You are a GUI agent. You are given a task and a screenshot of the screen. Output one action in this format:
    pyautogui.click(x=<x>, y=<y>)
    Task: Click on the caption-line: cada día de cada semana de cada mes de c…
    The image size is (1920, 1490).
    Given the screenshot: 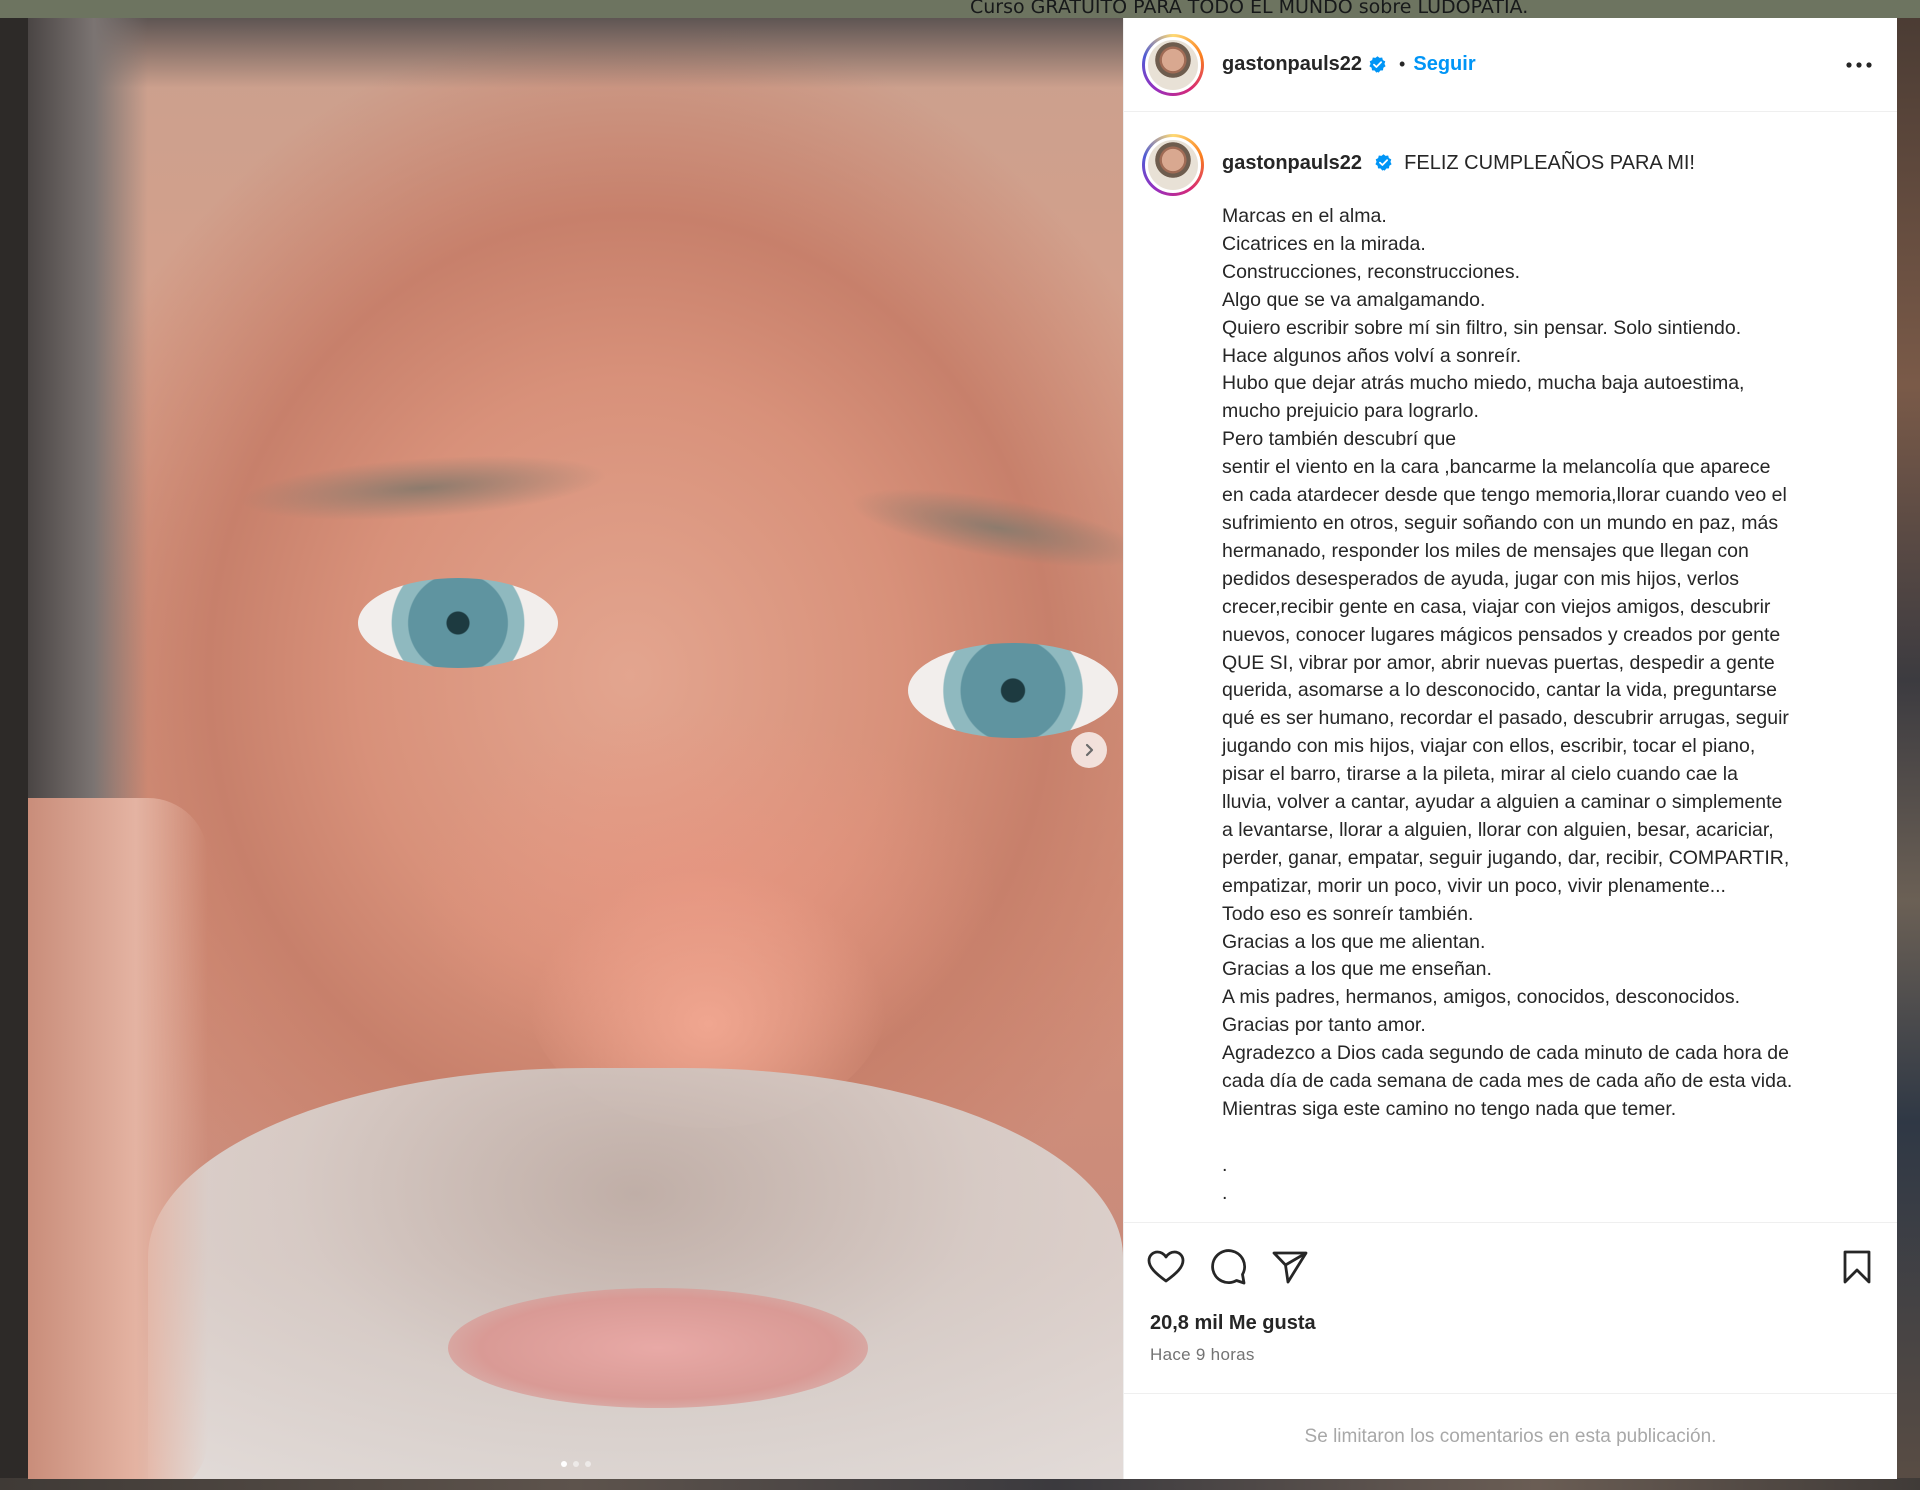 What is the action you would take?
    pyautogui.click(x=1507, y=1081)
    